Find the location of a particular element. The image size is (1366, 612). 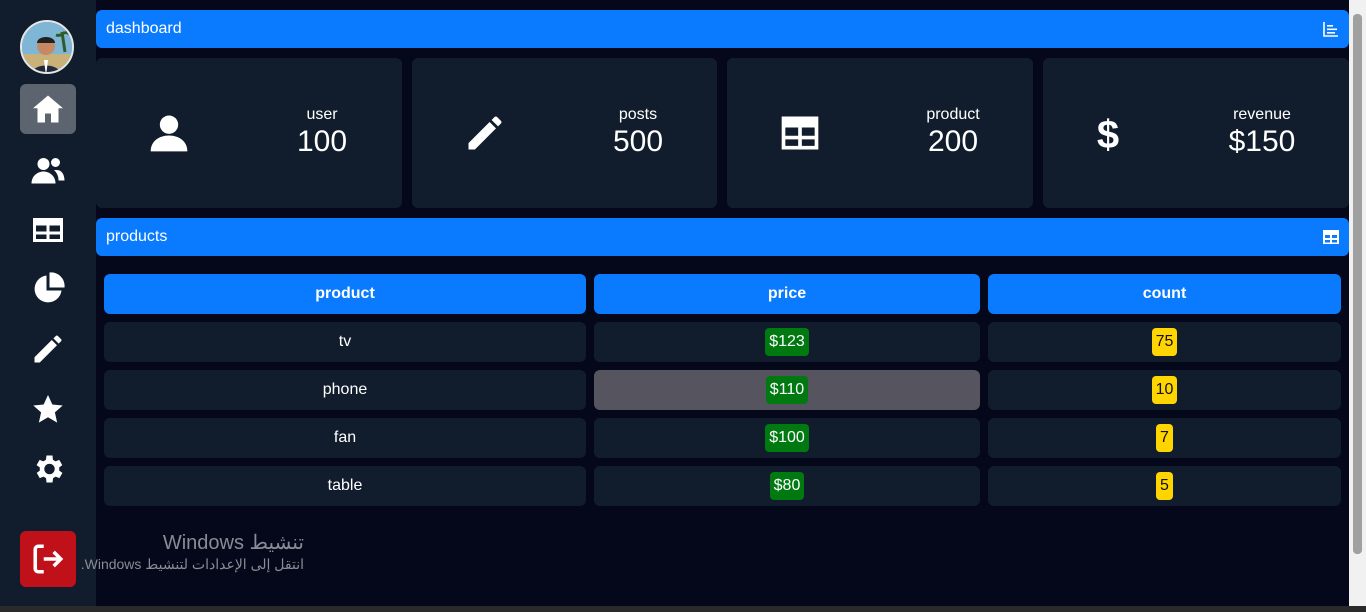

price-badge: $100 is located at coordinates (787, 438).